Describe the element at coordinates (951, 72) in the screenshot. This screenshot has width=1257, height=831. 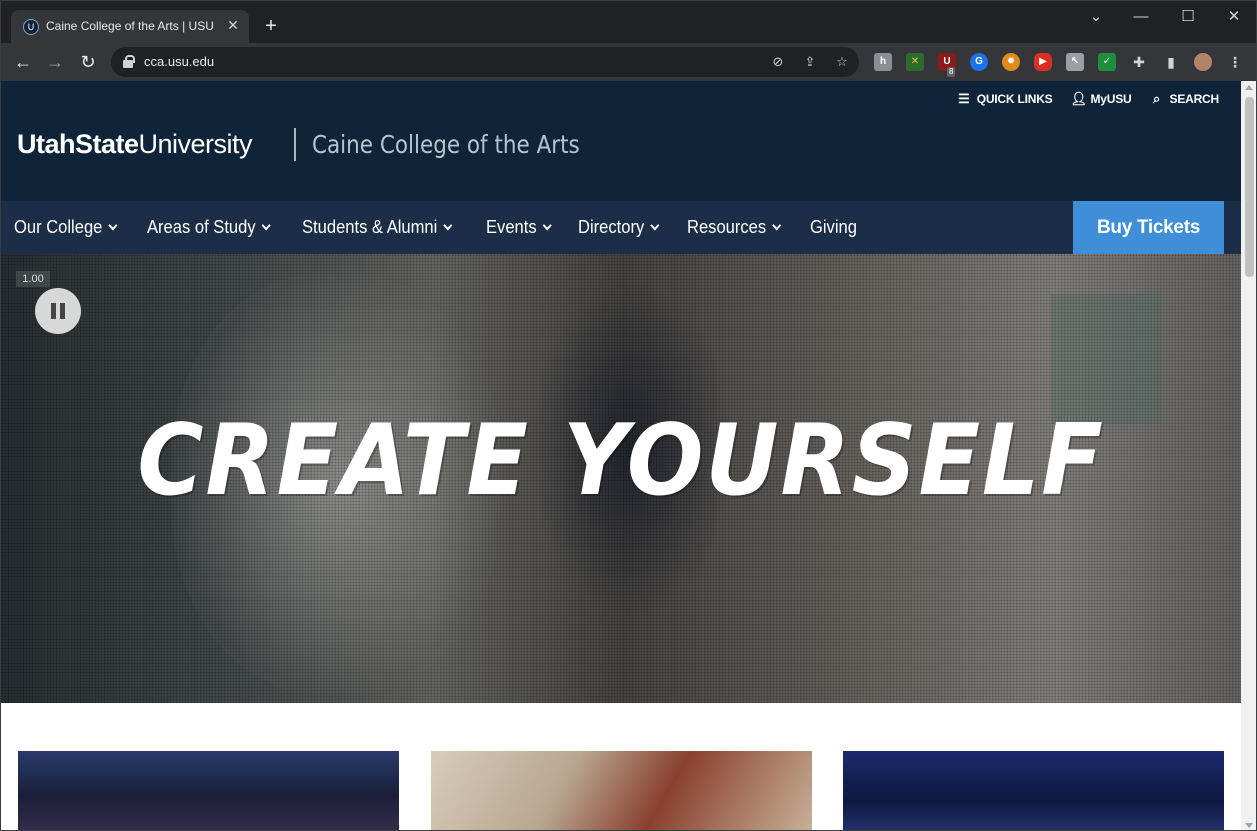
I see `extension-badge: 8` at that location.